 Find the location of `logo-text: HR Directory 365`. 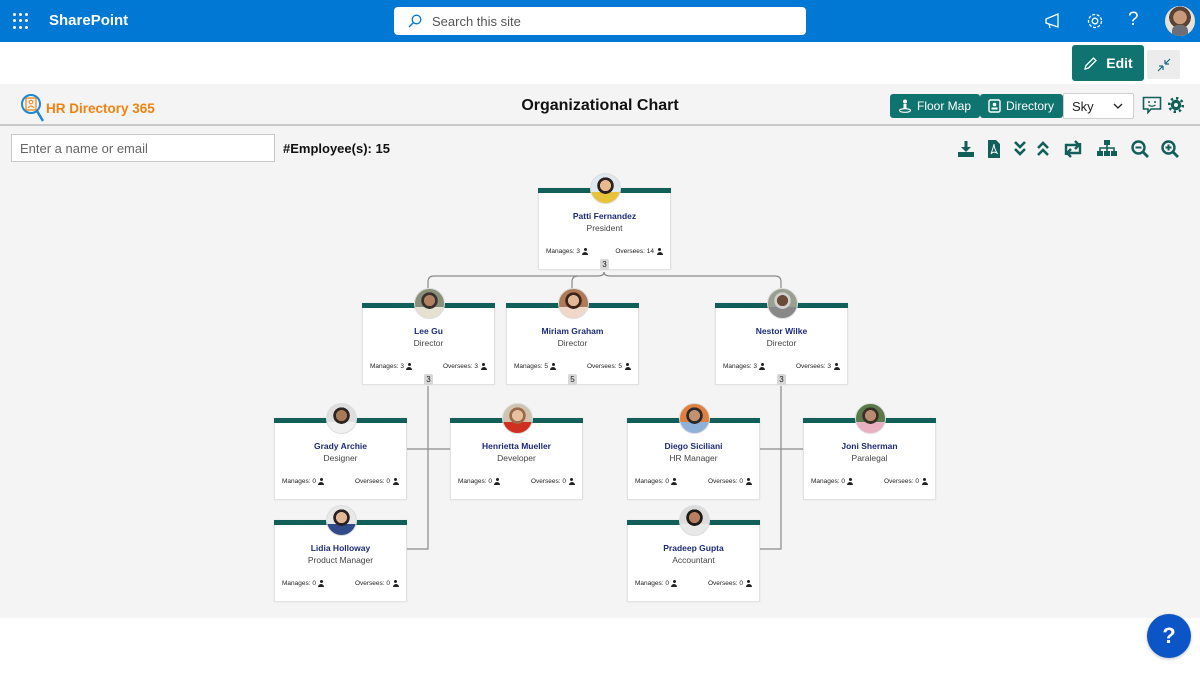

logo-text: HR Directory 365 is located at coordinates (100, 108).